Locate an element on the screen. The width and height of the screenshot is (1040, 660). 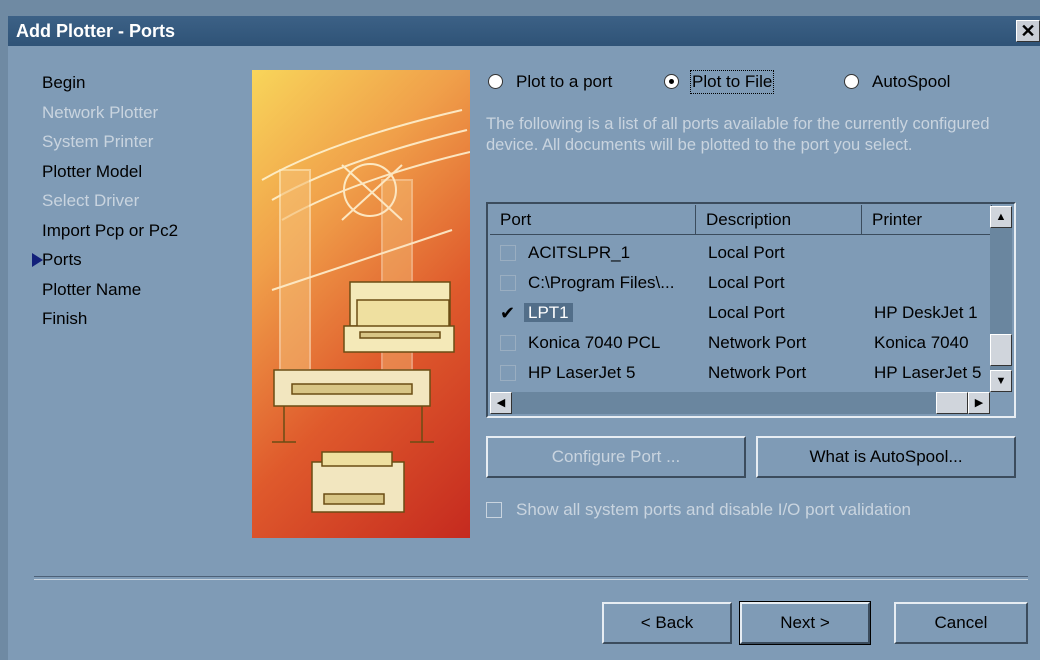
port-printer: HP LaserJet 5 is located at coordinates (928, 372).